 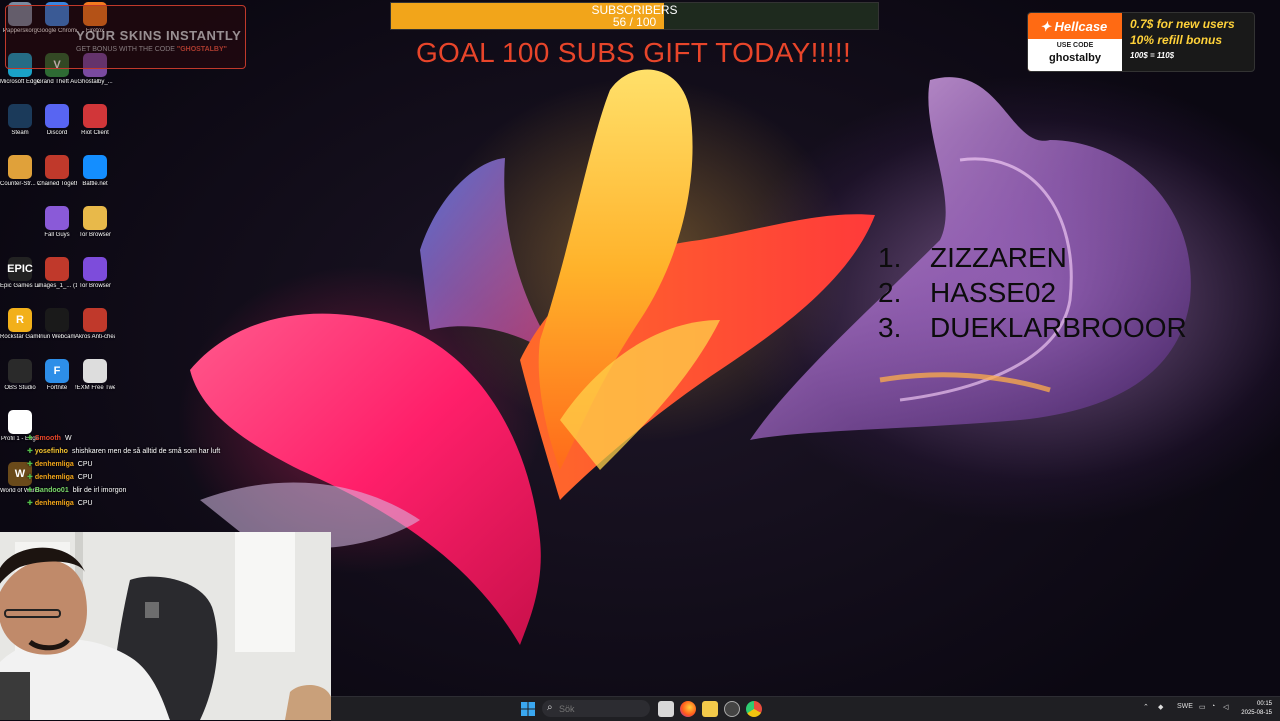 I want to click on fall-guys-icon, so click(x=57, y=218).